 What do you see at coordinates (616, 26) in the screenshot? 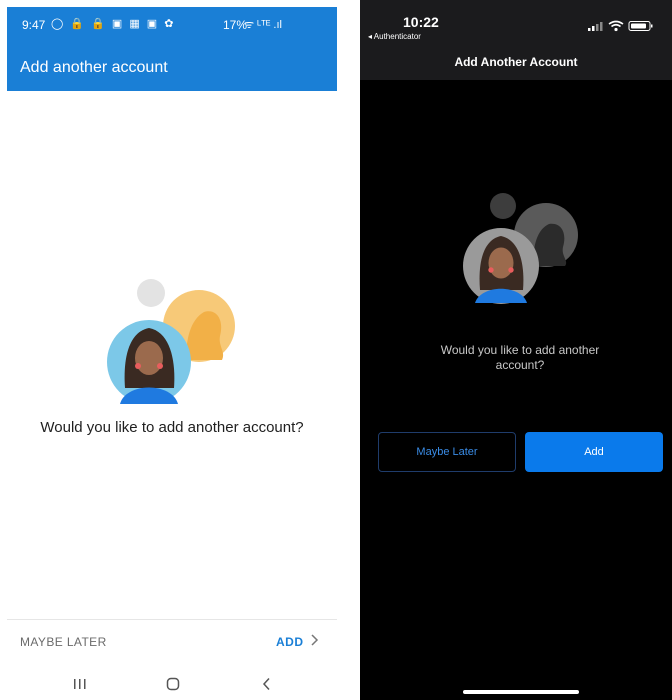
I see `wifi-icon` at bounding box center [616, 26].